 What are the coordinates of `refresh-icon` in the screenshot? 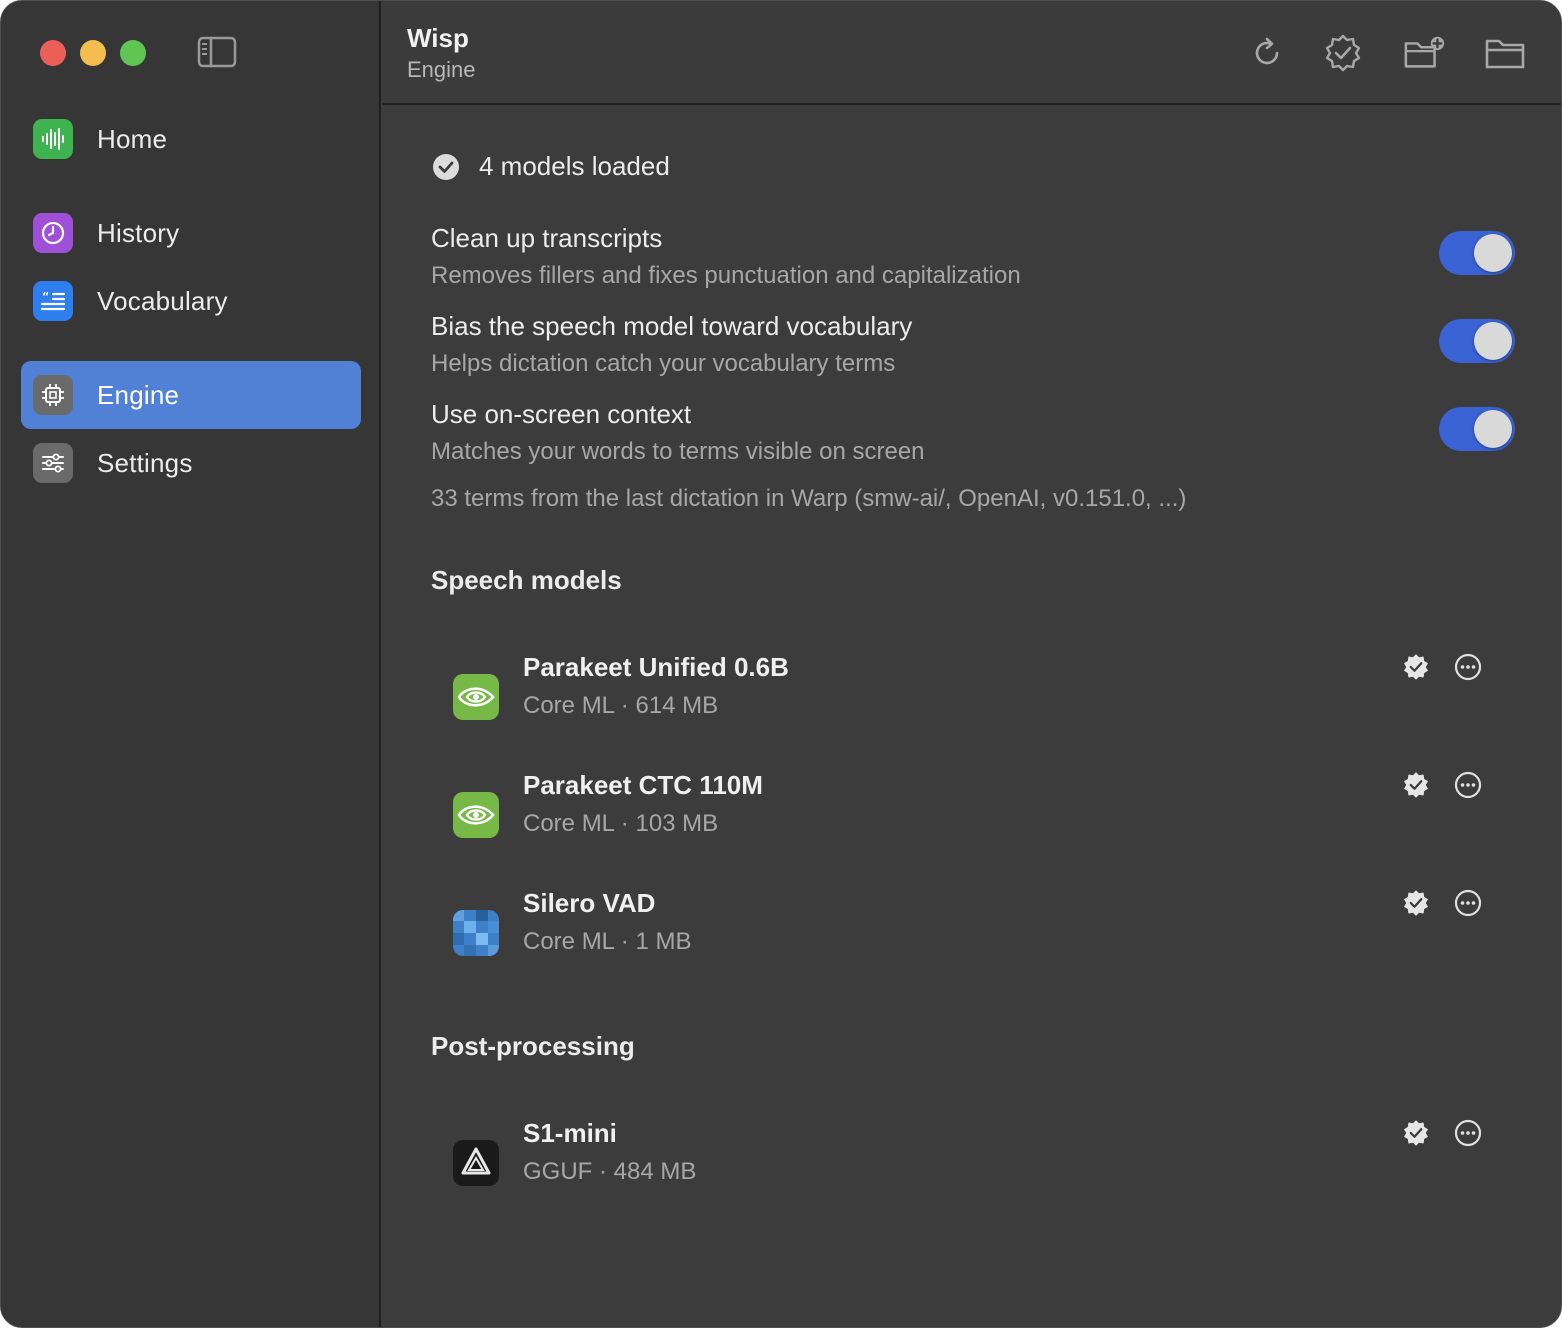 It's located at (1267, 51).